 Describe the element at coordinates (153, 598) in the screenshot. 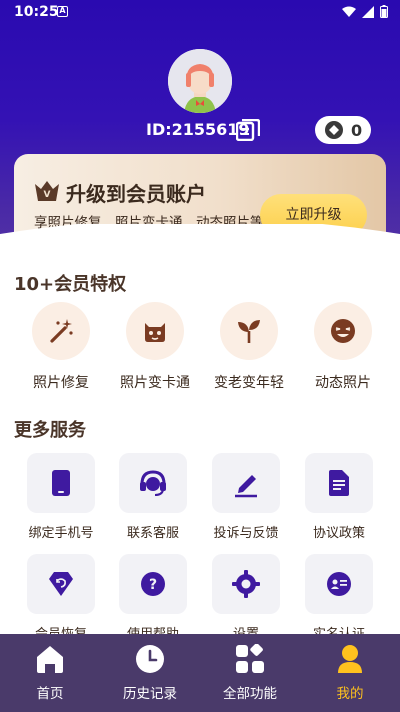

I see `service-help: ? 使用帮助` at that location.